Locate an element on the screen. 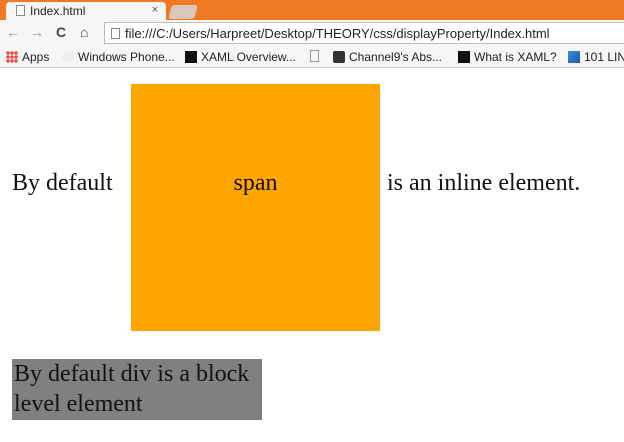 The height and width of the screenshot is (442, 624). forward-icon: → is located at coordinates (37, 32).